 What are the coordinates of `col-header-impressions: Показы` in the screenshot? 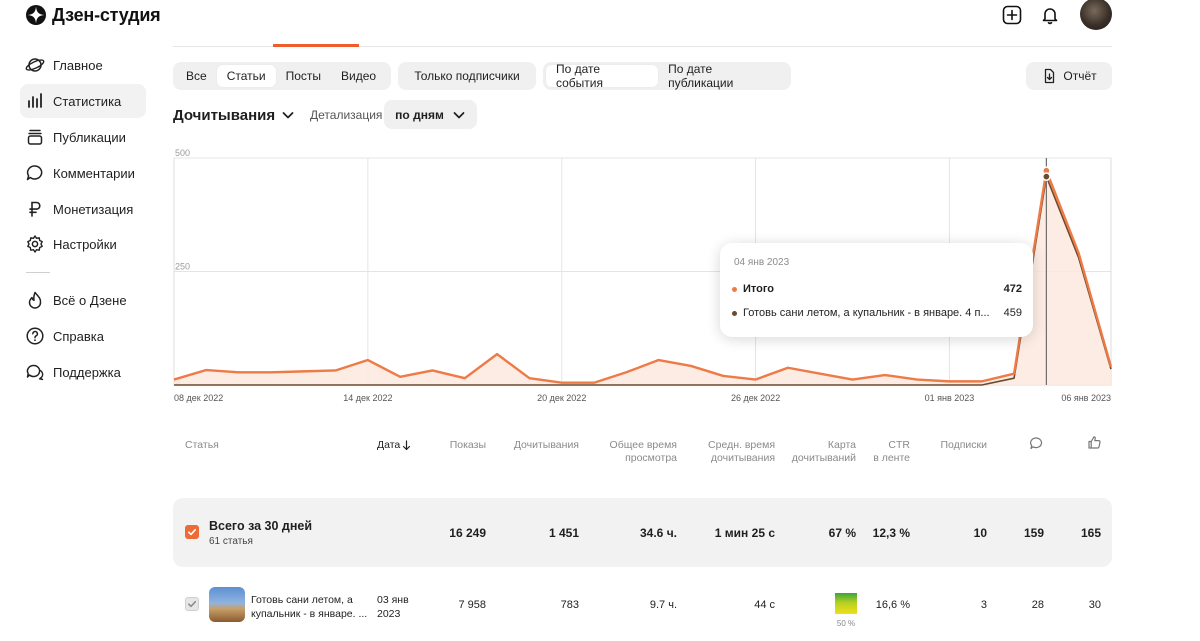 It's located at (453, 445).